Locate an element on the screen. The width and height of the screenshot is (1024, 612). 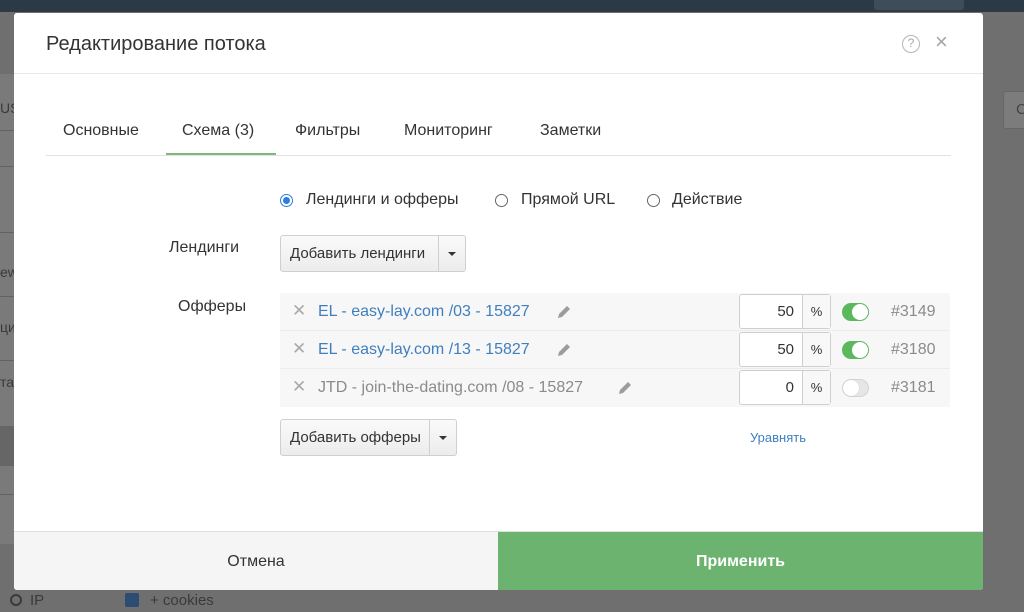
help-circle-icon: ? is located at coordinates (911, 44).